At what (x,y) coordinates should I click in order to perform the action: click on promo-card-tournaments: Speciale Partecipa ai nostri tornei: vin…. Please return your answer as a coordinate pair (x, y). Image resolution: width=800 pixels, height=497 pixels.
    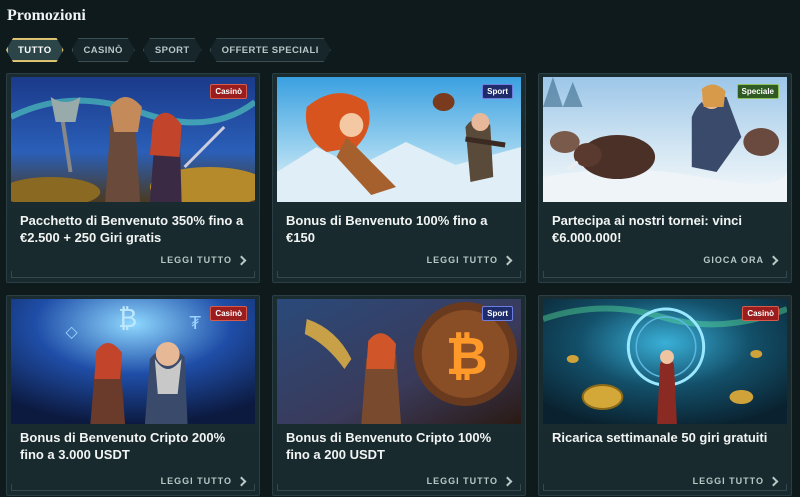
    Looking at the image, I should click on (665, 178).